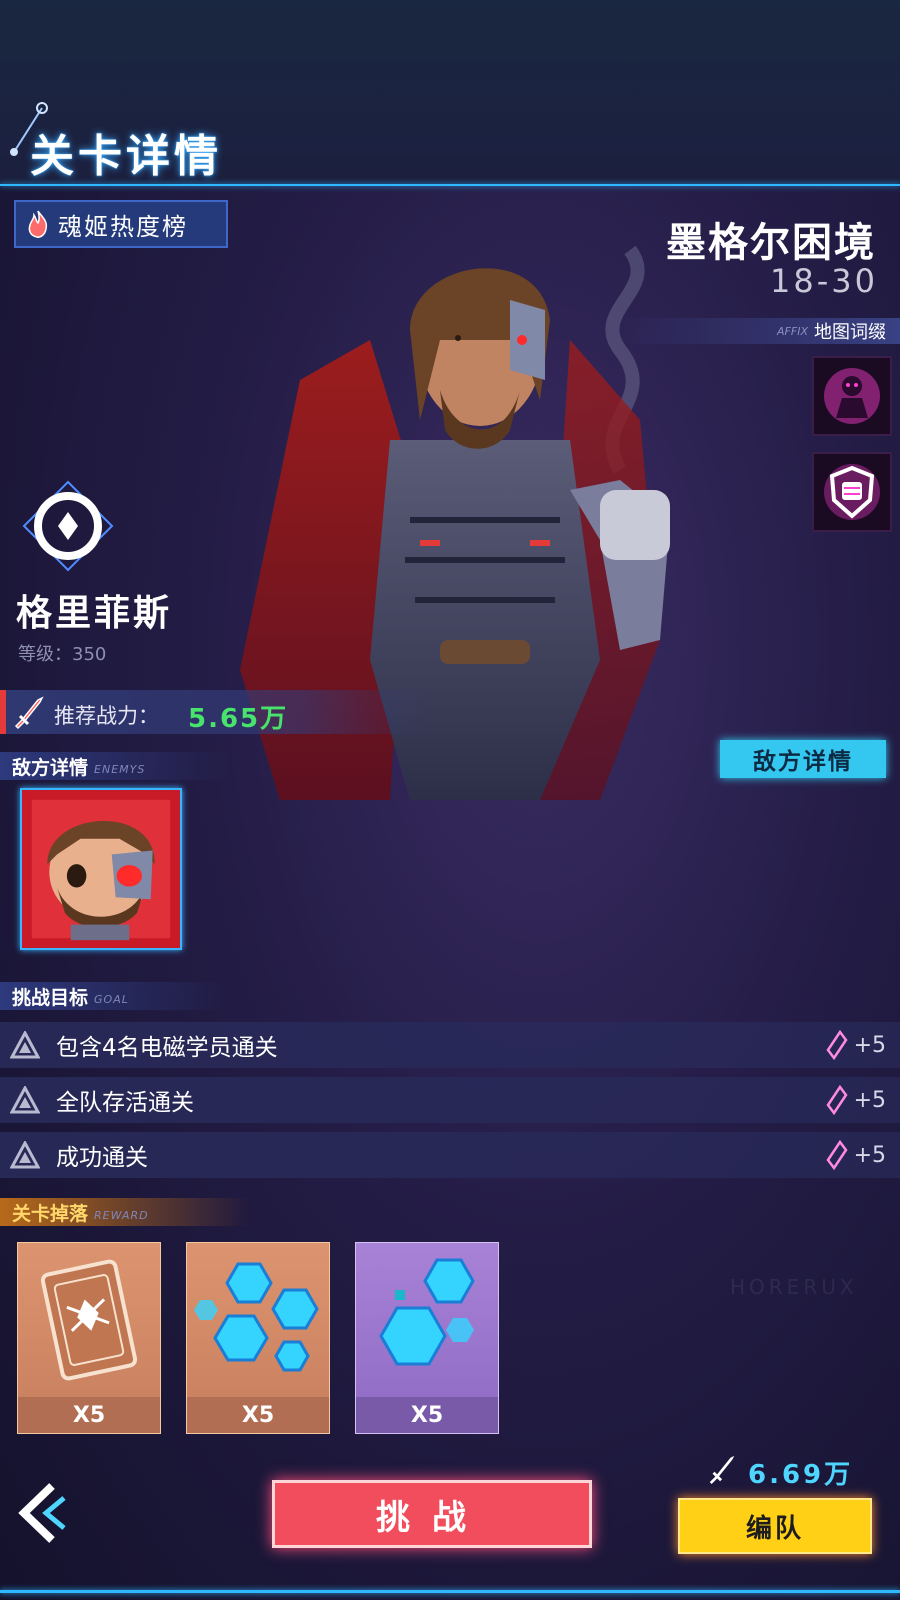 This screenshot has width=900, height=1600. I want to click on enemy-portrait, so click(101, 869).